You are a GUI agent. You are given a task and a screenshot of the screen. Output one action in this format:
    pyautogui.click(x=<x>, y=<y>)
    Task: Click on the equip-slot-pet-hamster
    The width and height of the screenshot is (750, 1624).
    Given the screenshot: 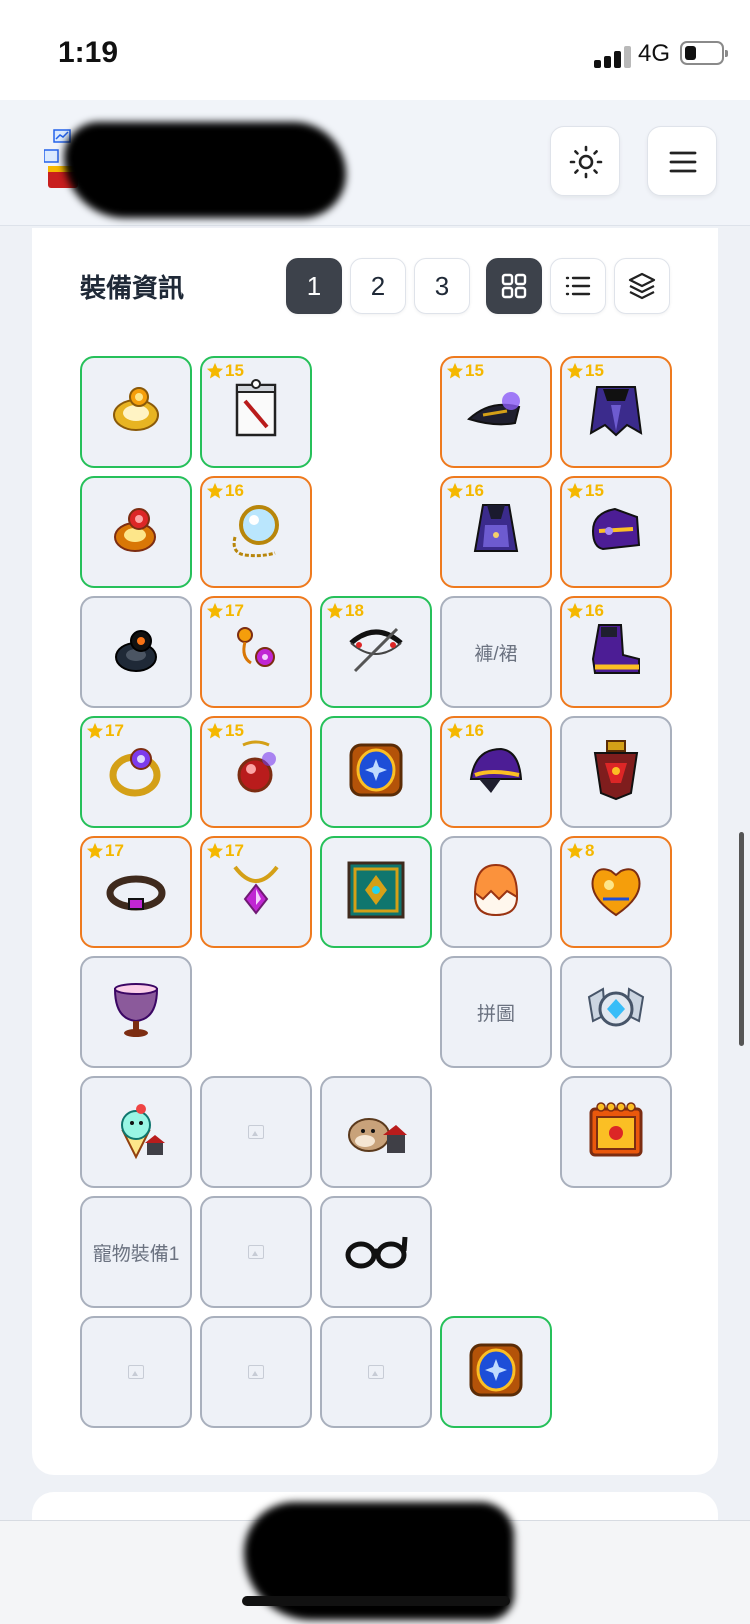 What is the action you would take?
    pyautogui.click(x=376, y=1132)
    